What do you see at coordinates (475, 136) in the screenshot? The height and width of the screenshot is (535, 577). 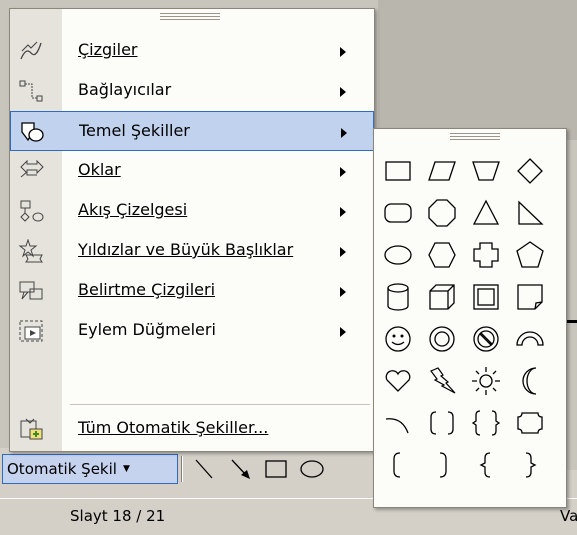 I see `submenu-drag-handle` at bounding box center [475, 136].